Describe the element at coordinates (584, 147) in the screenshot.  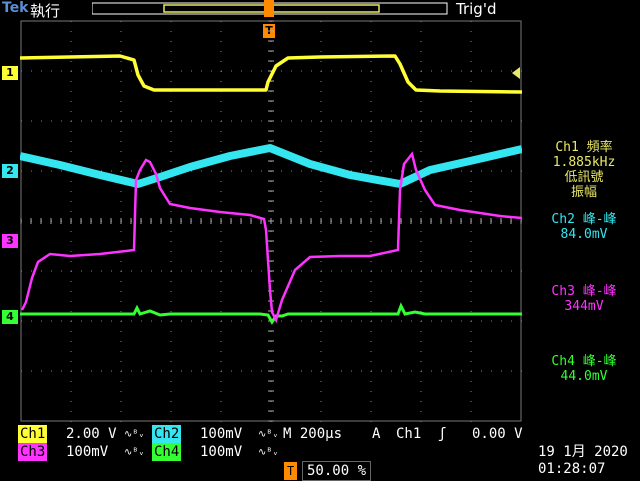
I see `measurement-title: Ch1 頻率` at that location.